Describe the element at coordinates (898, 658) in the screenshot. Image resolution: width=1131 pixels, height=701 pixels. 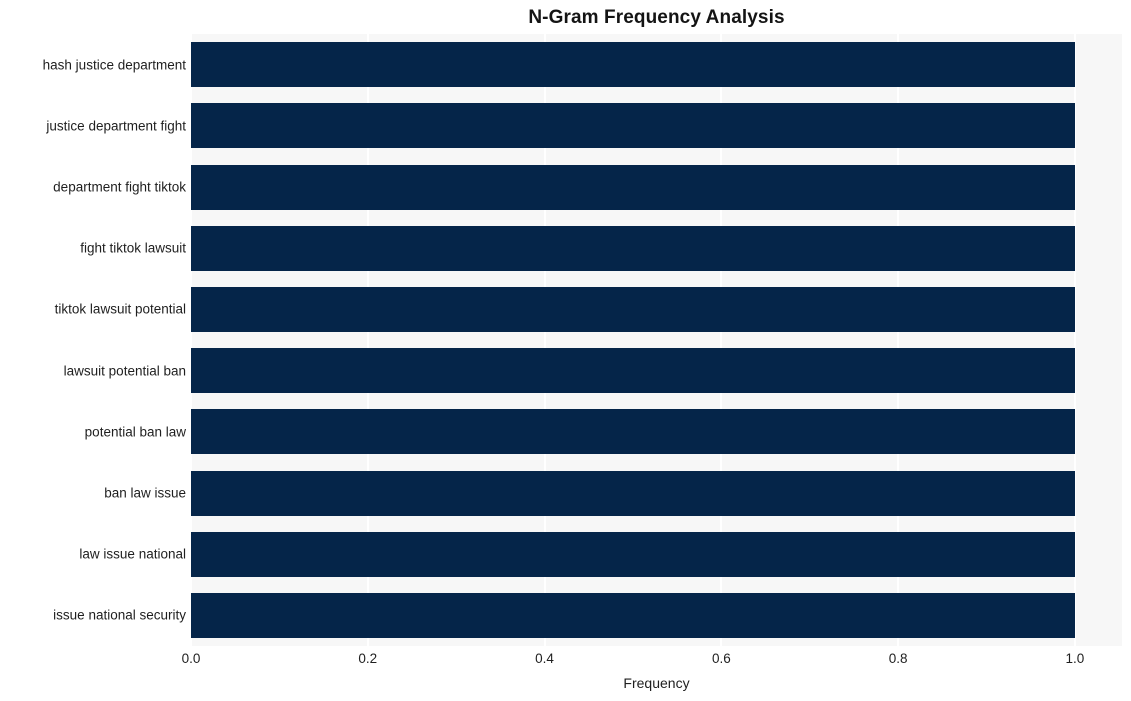
I see `x-tick-label: 0.8` at that location.